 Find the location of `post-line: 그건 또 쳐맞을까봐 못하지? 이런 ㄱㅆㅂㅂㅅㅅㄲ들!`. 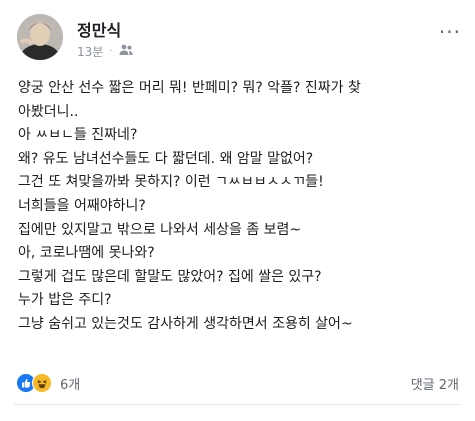

post-line: 그건 또 쳐맞을까봐 못하지? 이런 ㄱㅆㅂㅂㅅㅅㄲ들! is located at coordinates (171, 182).